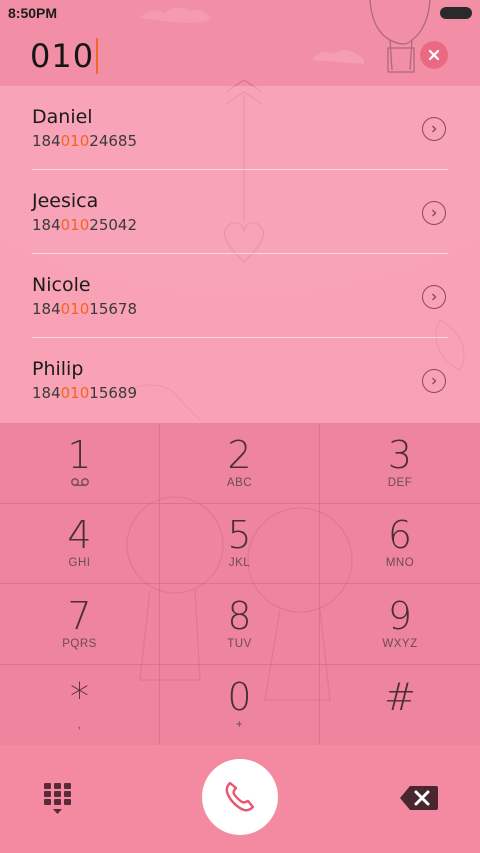  I want to click on key-digit: 0, so click(239, 696).